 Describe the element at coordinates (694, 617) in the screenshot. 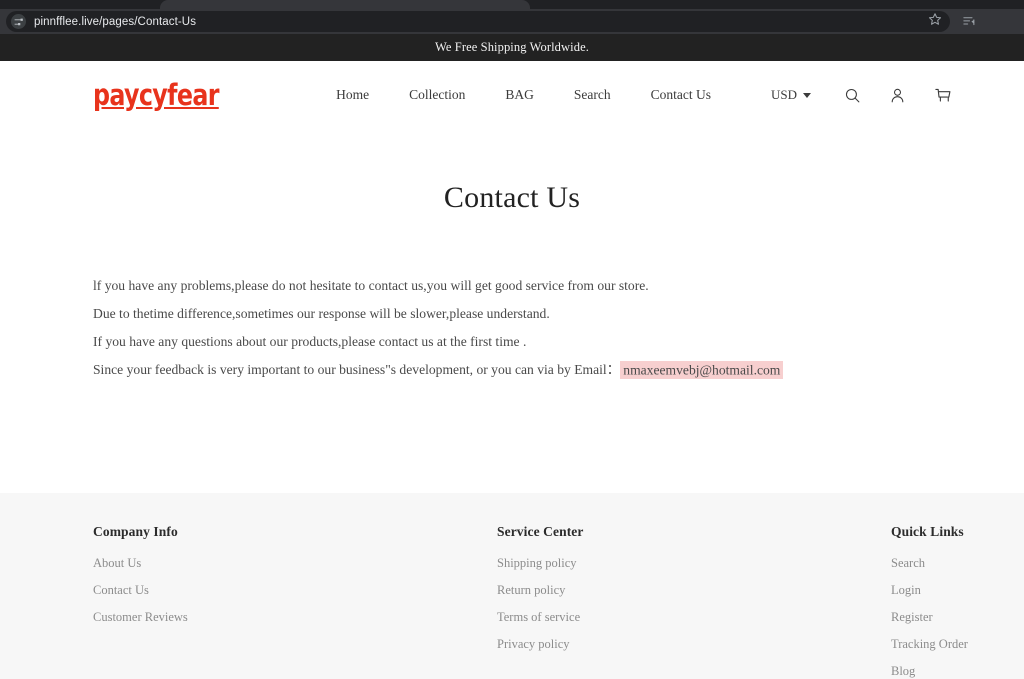

I see `footer-link-terms-of-service: Terms of service` at that location.